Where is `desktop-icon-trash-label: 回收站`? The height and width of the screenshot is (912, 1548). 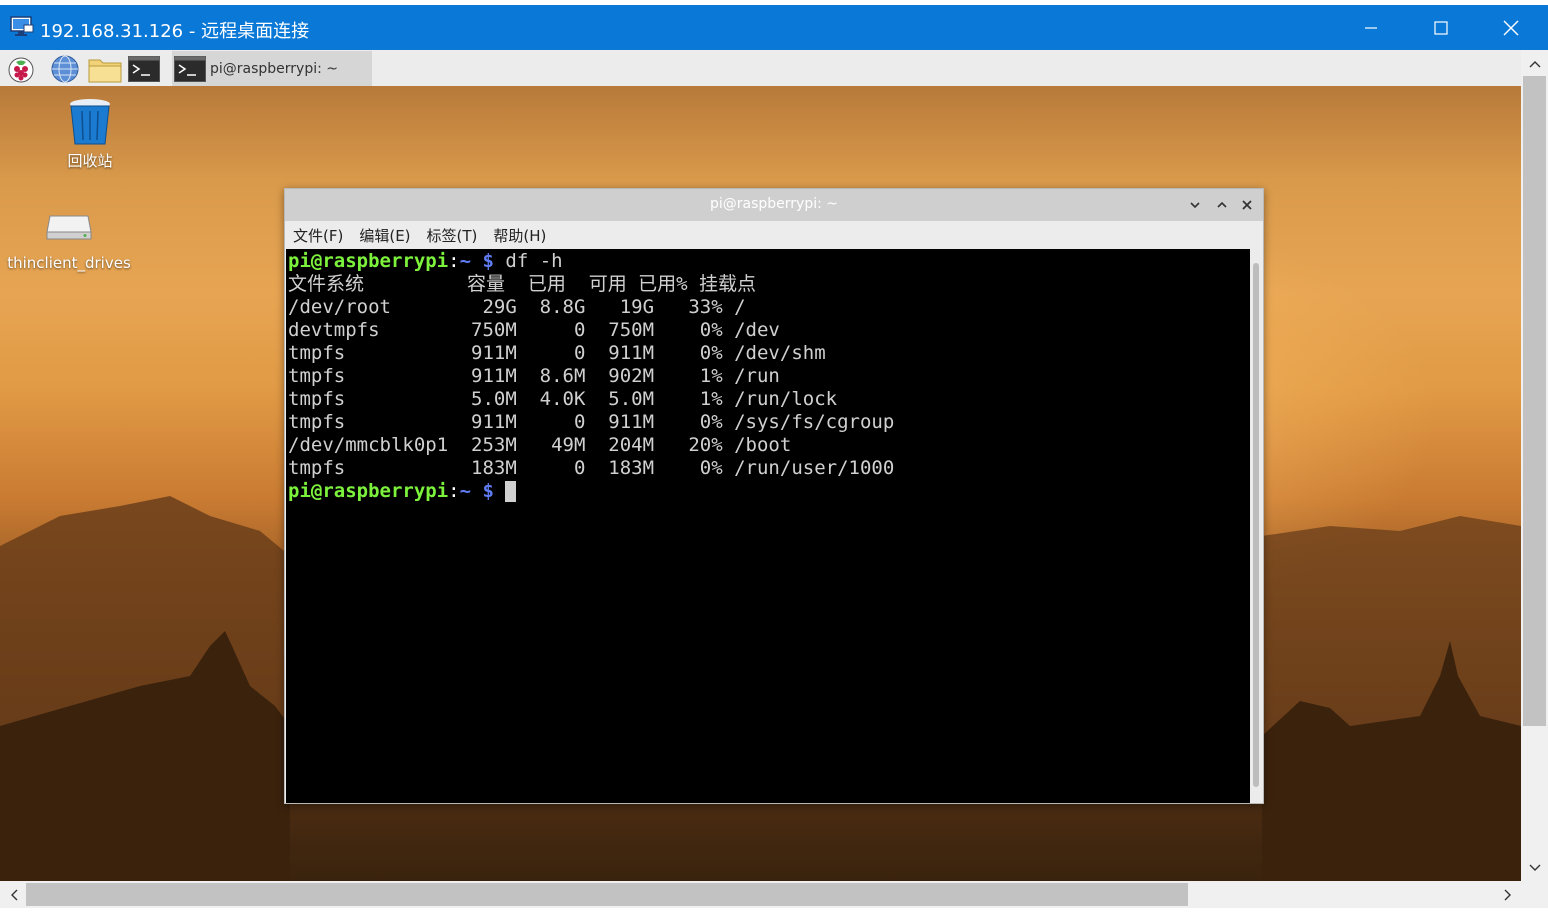 desktop-icon-trash-label: 回收站 is located at coordinates (90, 161).